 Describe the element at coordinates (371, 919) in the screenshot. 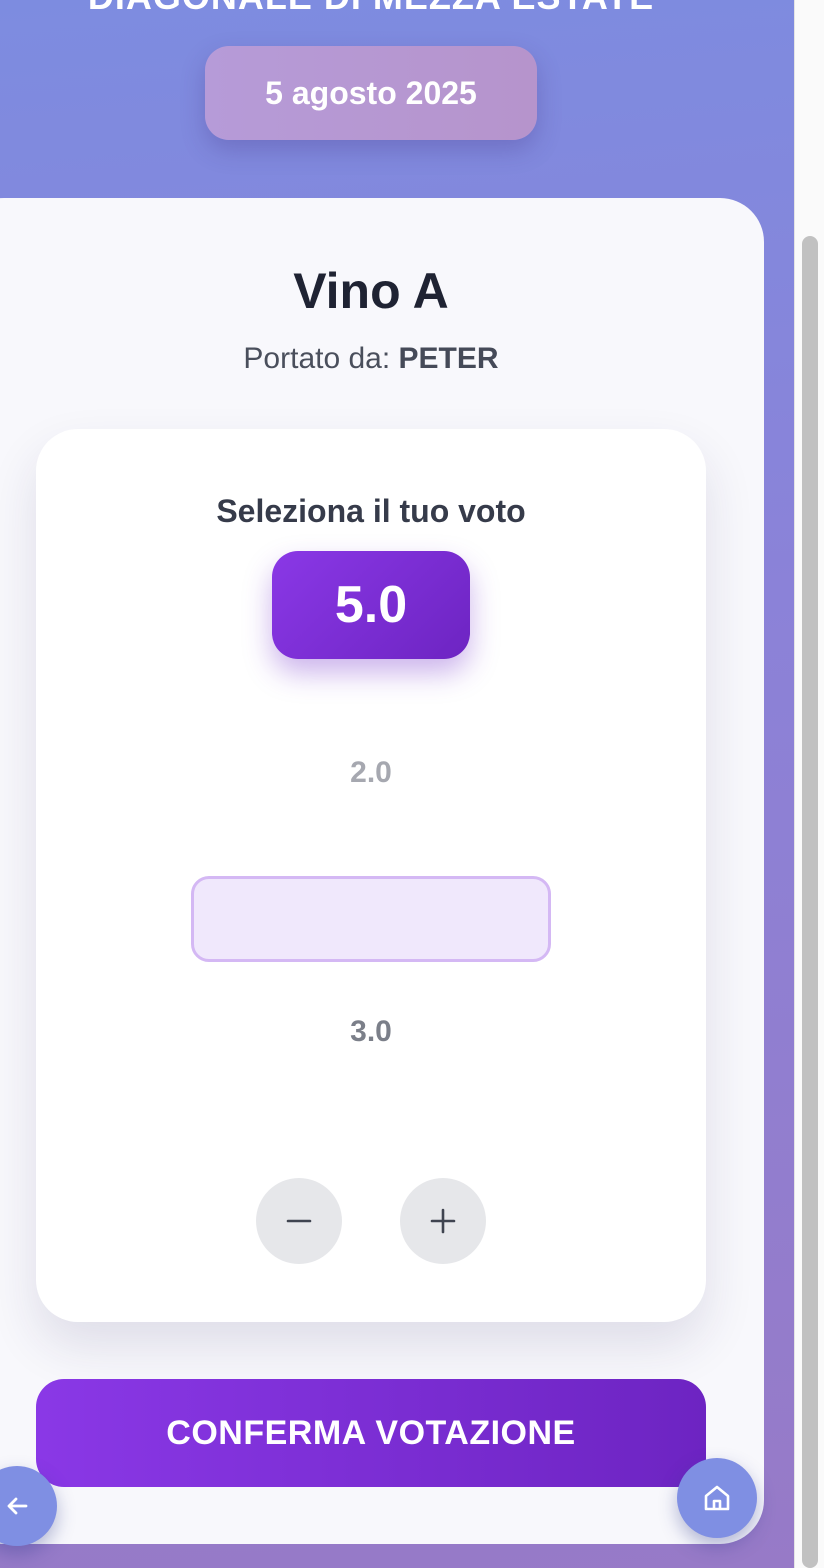

I see `picker-selection-highlight` at that location.